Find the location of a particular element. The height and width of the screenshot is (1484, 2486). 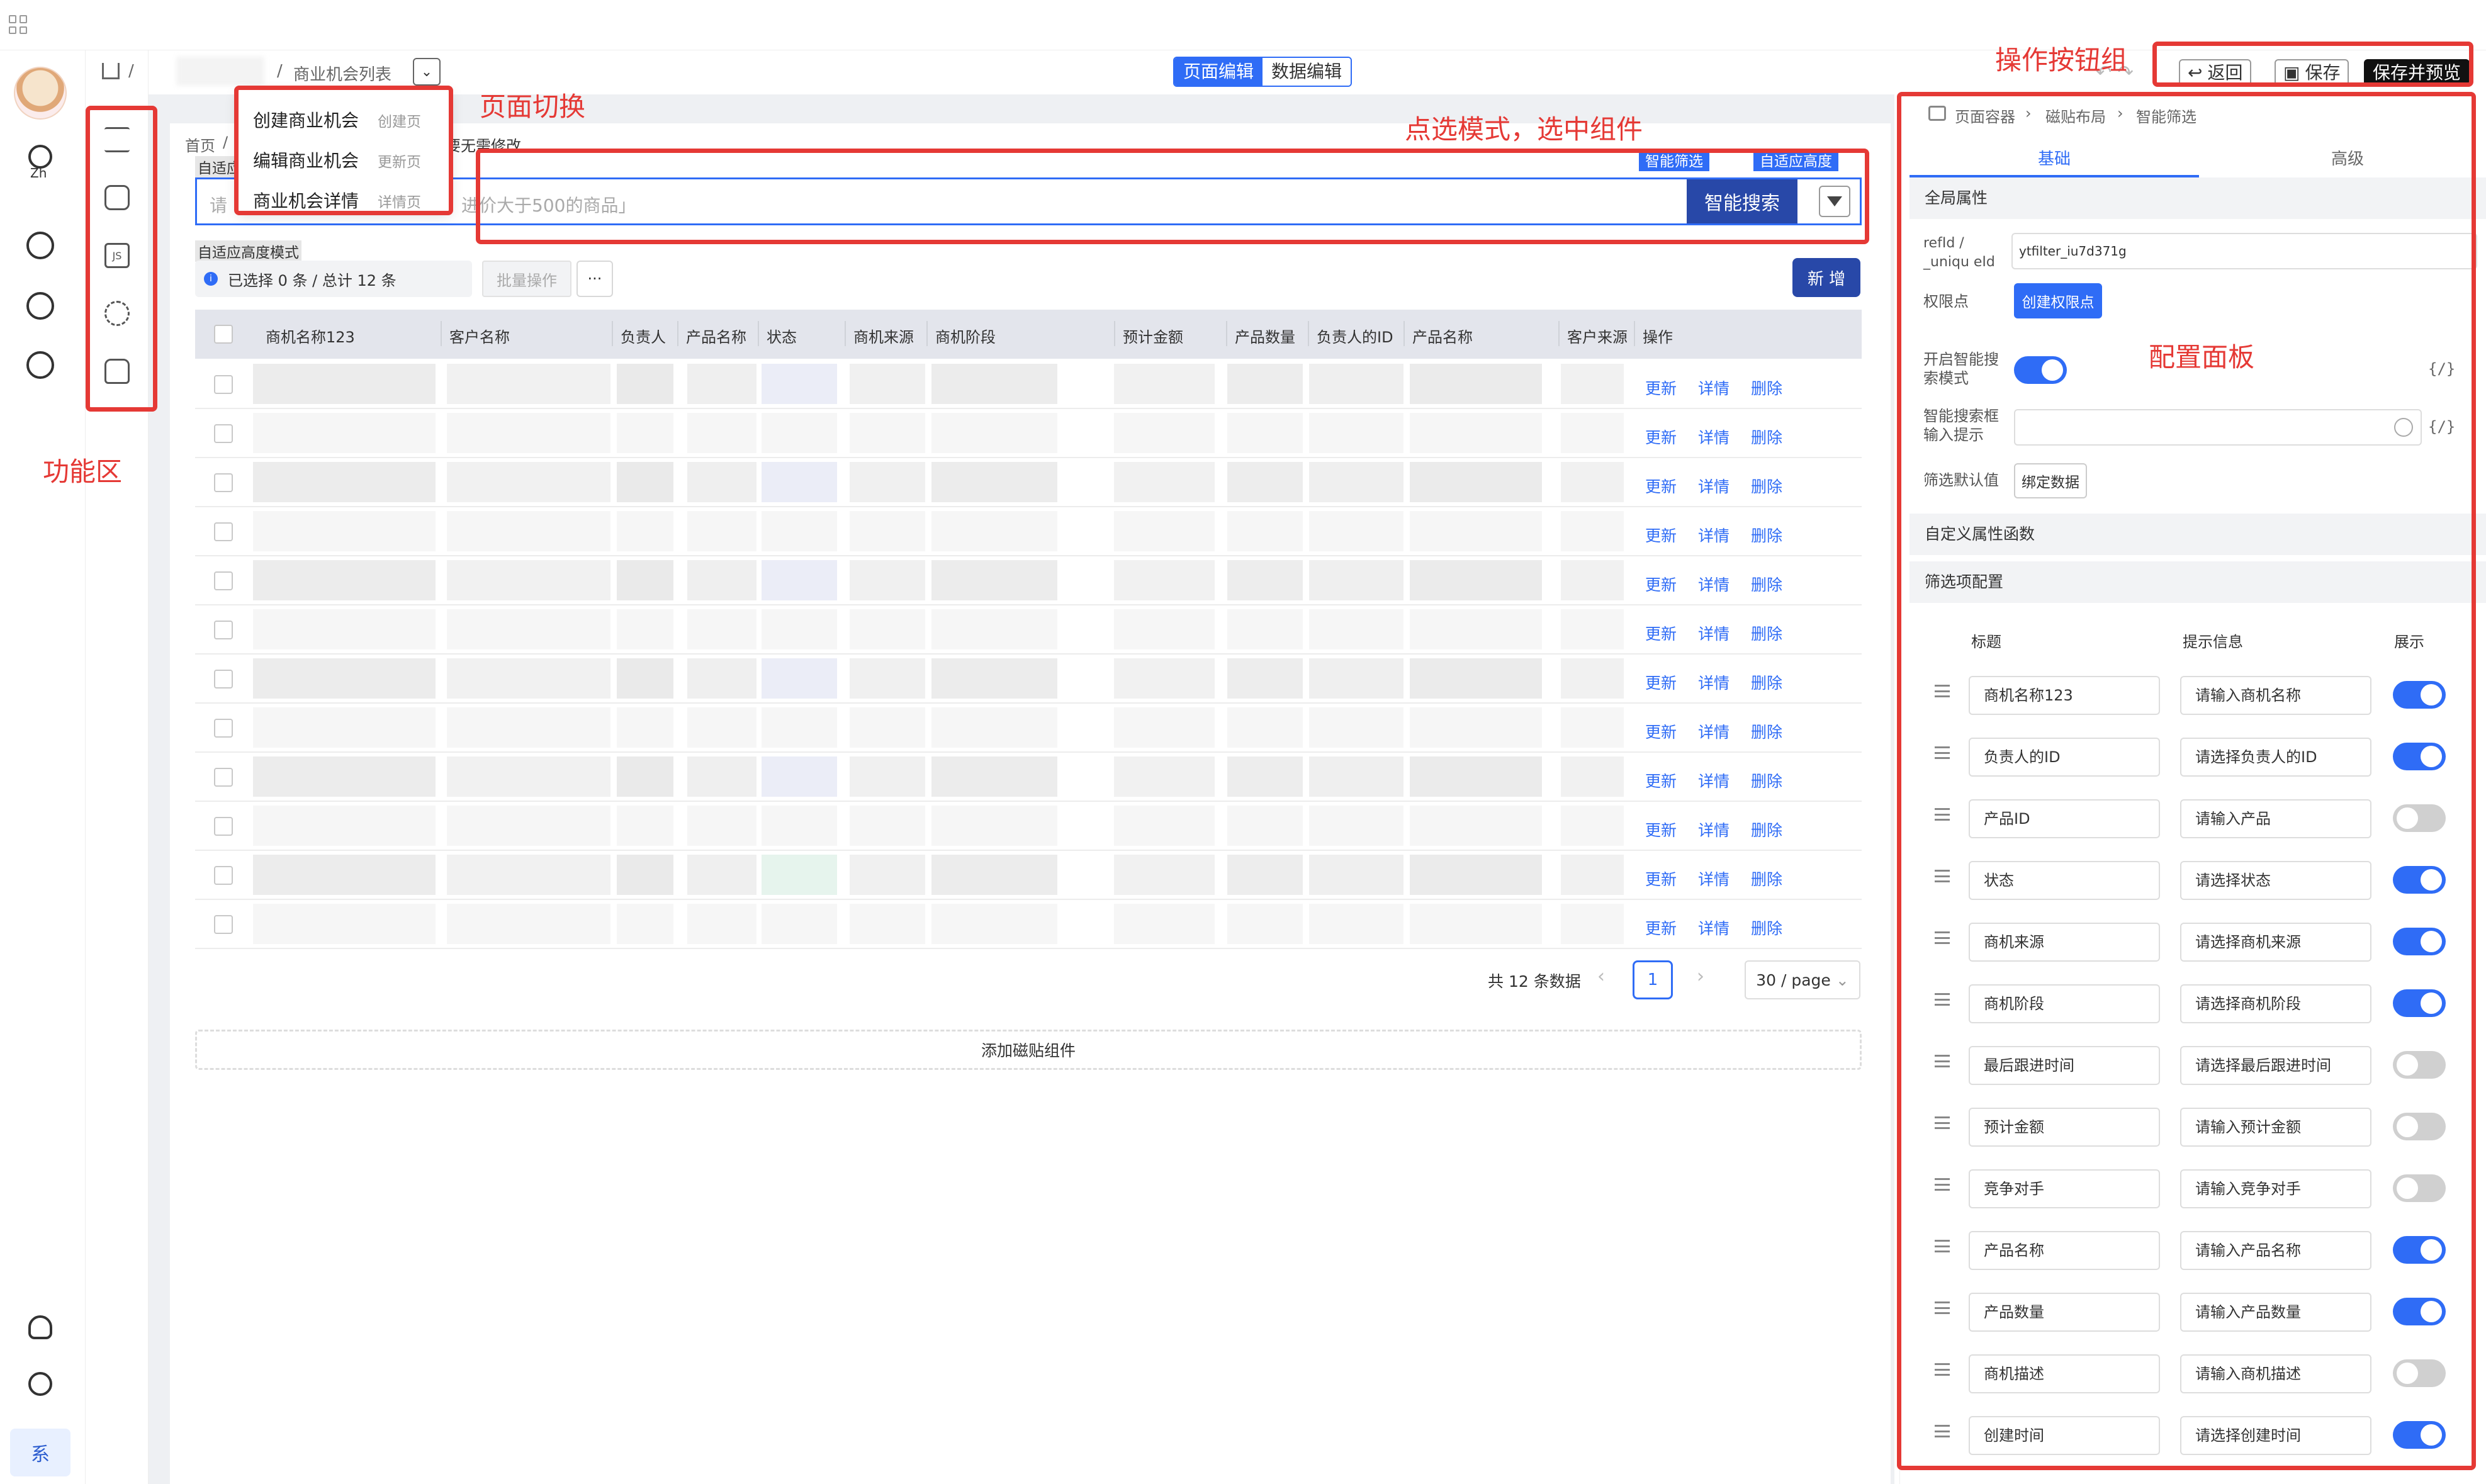

menu-item-edit-page: 编辑商业机会 更新页 is located at coordinates (337, 159).